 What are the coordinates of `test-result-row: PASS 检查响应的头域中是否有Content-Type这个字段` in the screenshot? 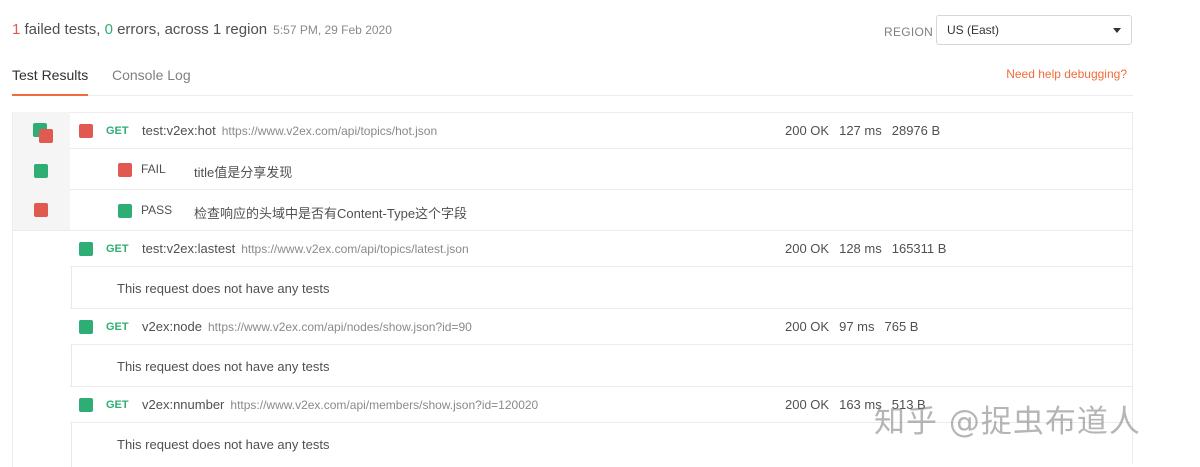 It's located at (601, 209).